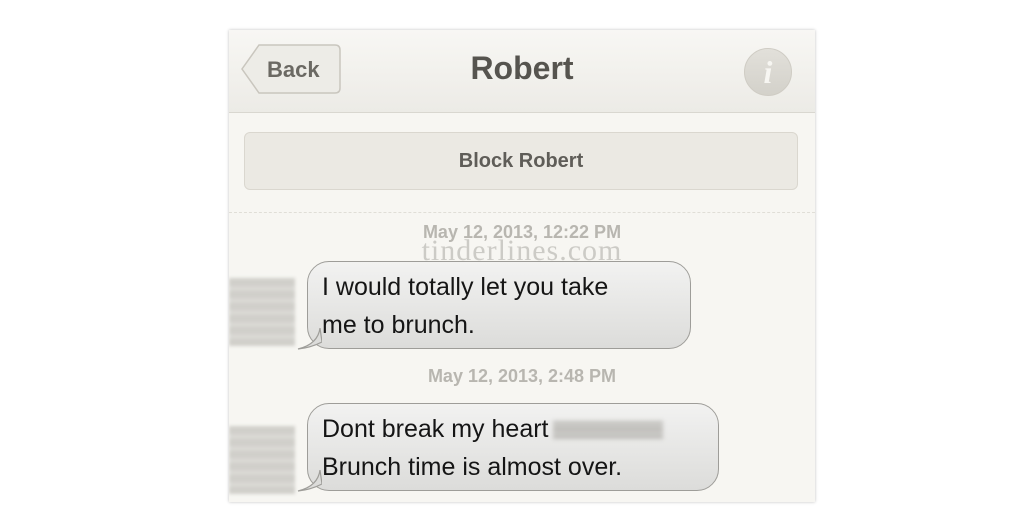 The width and height of the screenshot is (1024, 512). I want to click on info-icon: i, so click(768, 72).